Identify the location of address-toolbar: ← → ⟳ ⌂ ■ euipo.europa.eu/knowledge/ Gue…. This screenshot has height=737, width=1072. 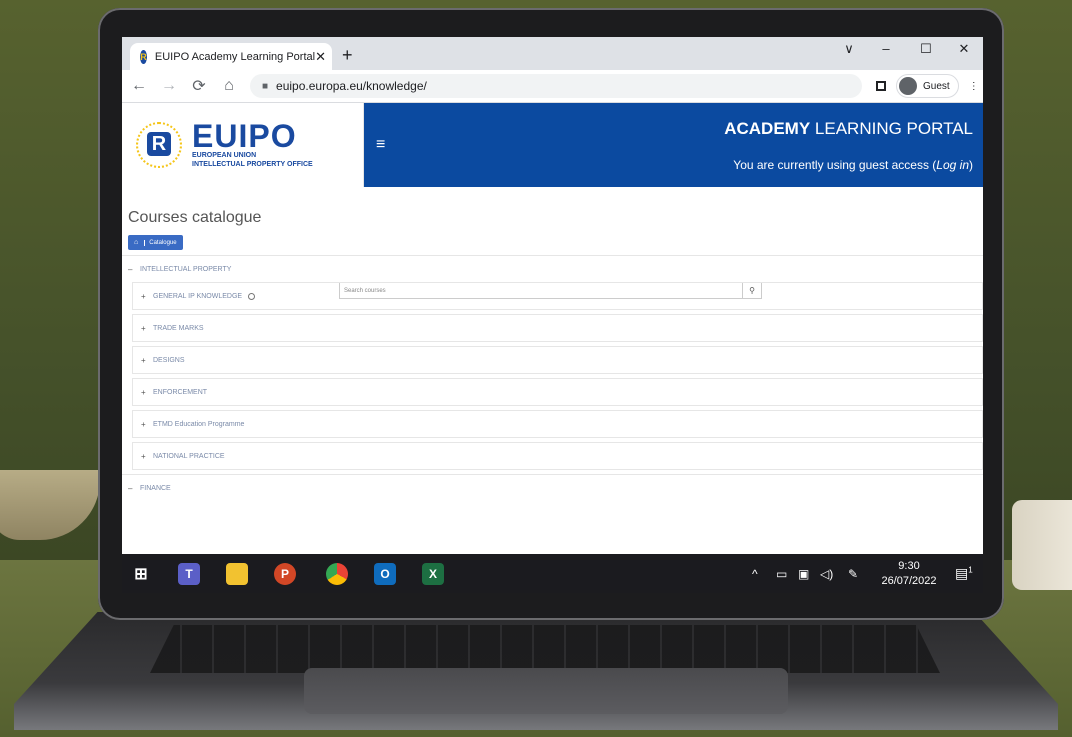
(552, 86).